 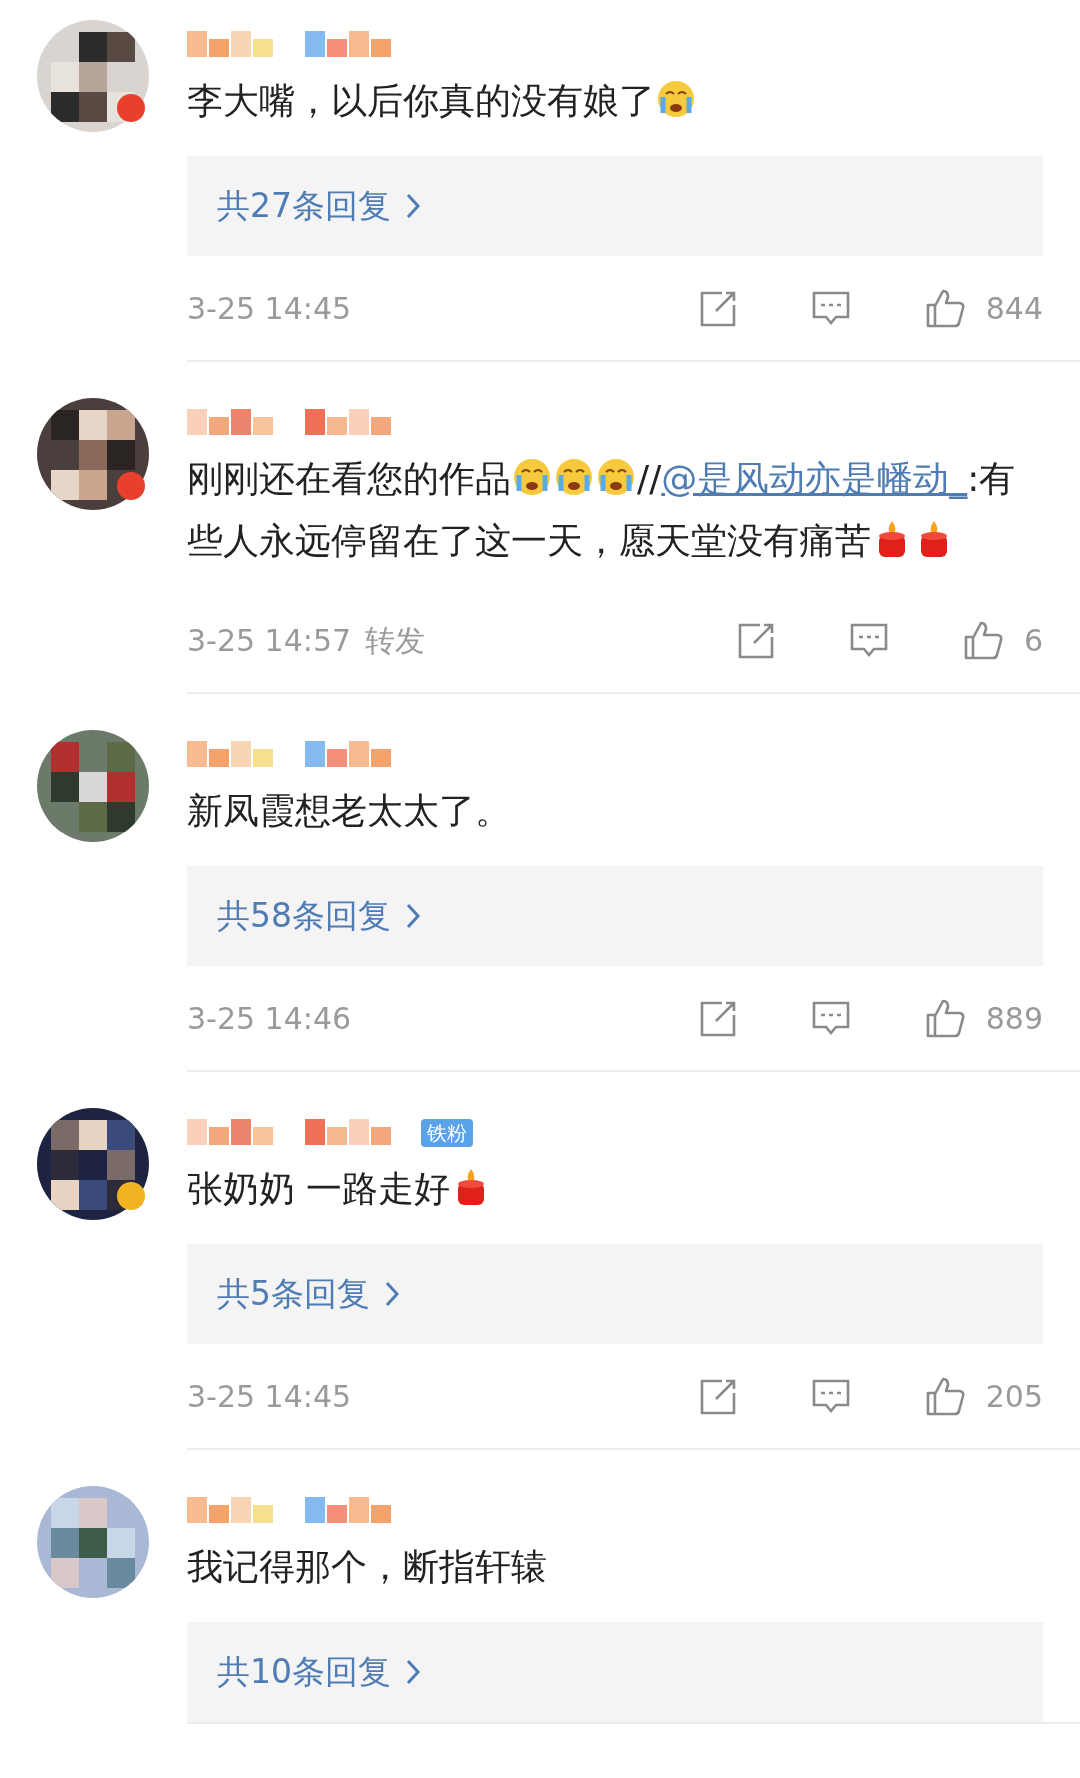 I want to click on replies-button: 共58条回复, so click(x=615, y=916).